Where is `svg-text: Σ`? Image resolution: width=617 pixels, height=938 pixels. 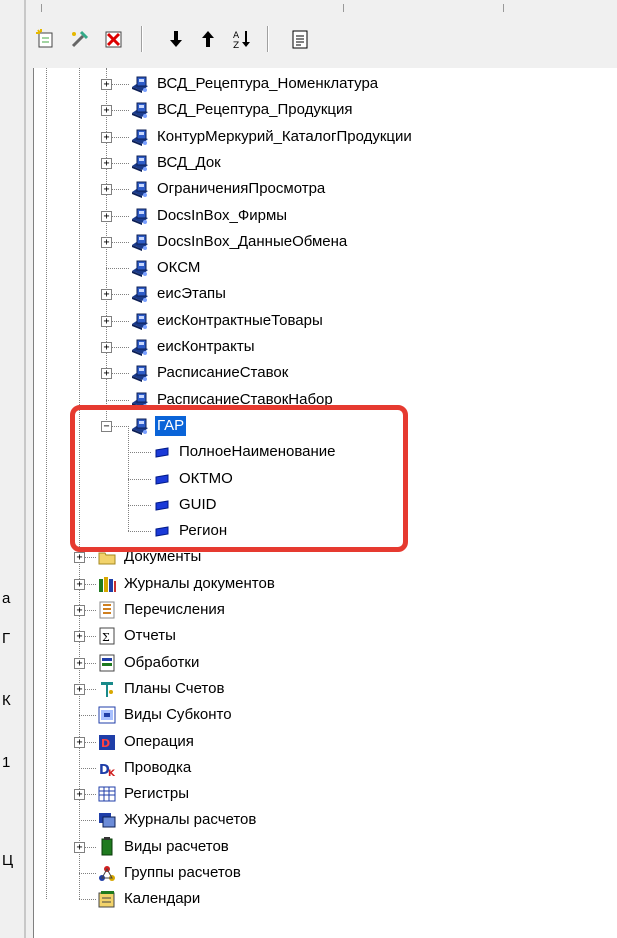
svg-text: Σ is located at coordinates (106, 637).